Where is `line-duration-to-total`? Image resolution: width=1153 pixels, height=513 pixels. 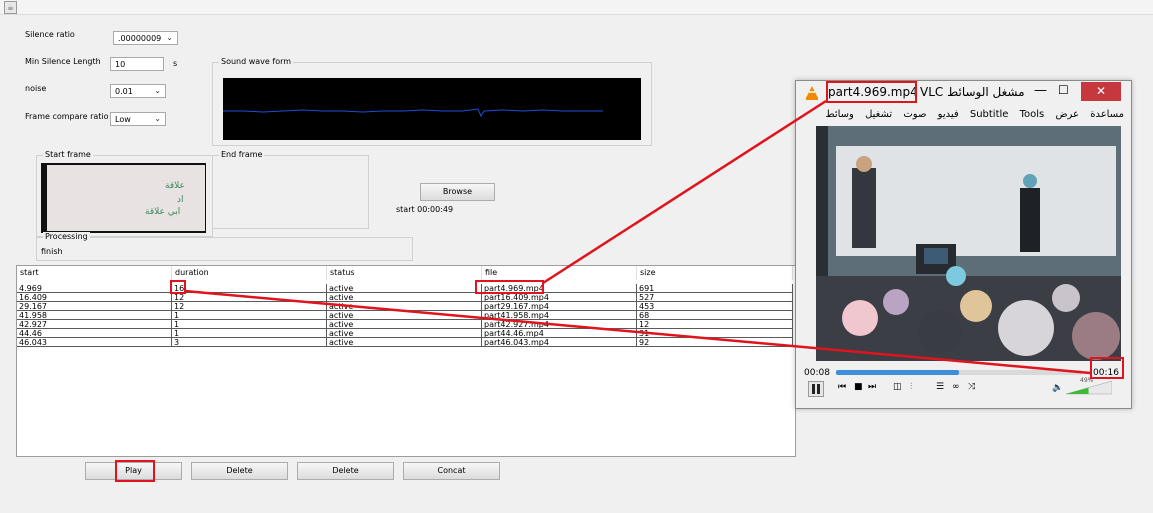 line-duration-to-total is located at coordinates (637, 332).